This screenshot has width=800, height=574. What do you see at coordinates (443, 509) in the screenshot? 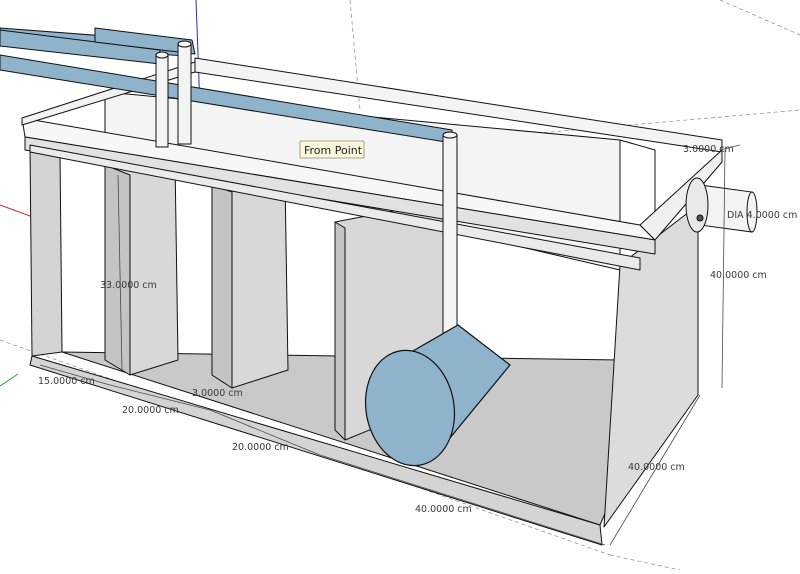
I see `dim-front-40: 40.0000 cm` at bounding box center [443, 509].